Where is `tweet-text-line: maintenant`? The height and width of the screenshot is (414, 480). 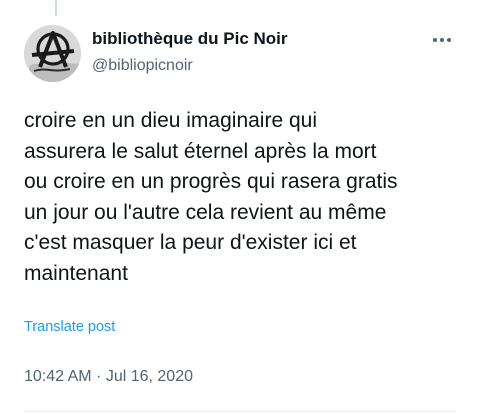
tweet-text-line: maintenant is located at coordinates (76, 273).